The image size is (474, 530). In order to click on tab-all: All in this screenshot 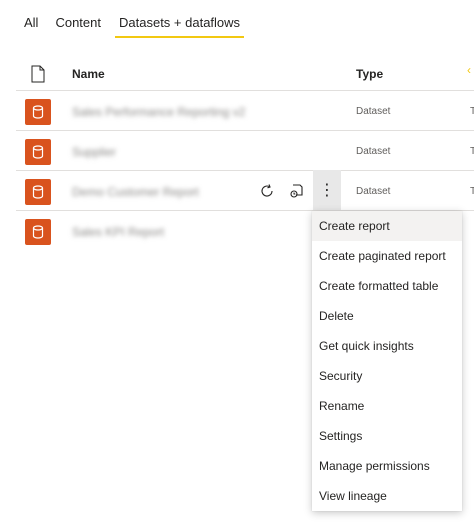, I will do `click(31, 25)`.